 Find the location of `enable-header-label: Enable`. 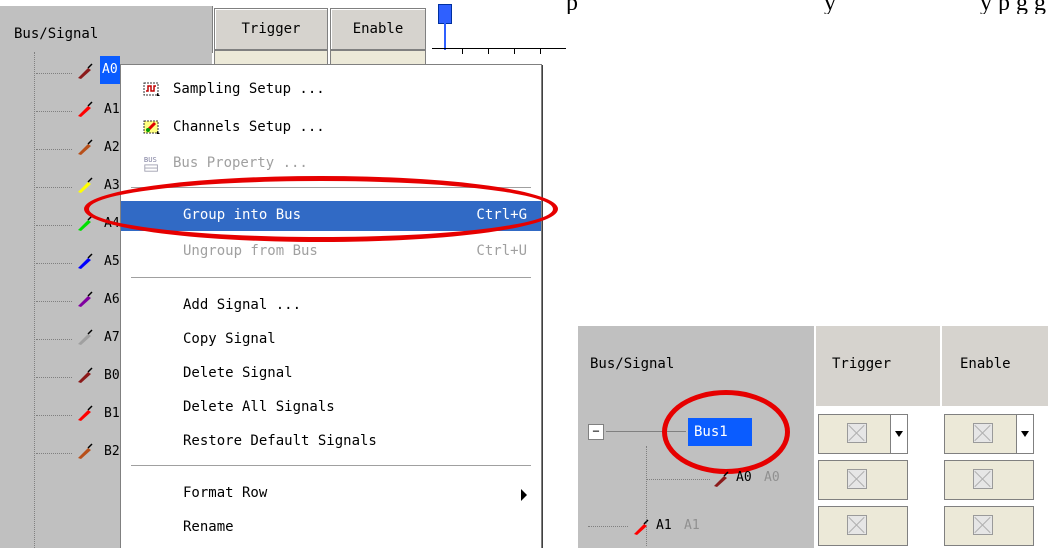

enable-header-label: Enable is located at coordinates (378, 29).